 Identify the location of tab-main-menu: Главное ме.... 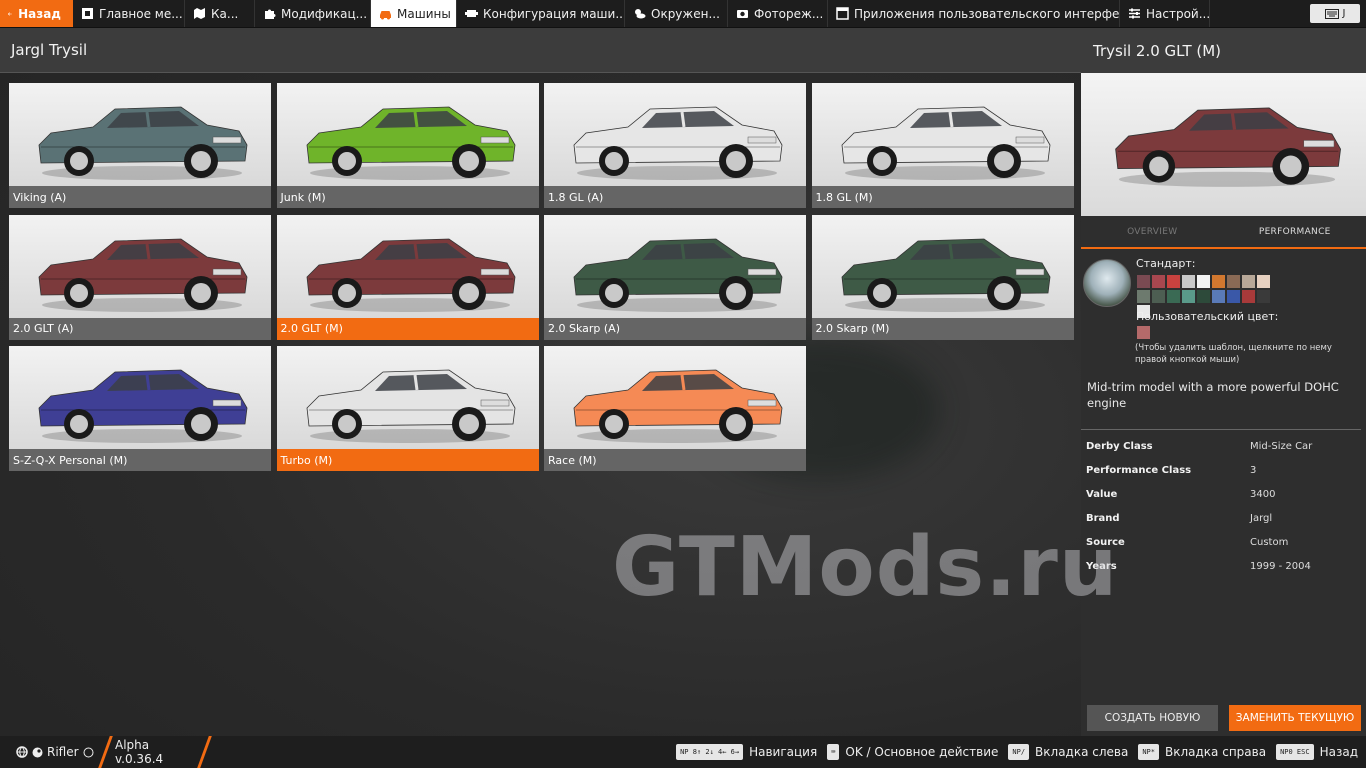
(129, 13).